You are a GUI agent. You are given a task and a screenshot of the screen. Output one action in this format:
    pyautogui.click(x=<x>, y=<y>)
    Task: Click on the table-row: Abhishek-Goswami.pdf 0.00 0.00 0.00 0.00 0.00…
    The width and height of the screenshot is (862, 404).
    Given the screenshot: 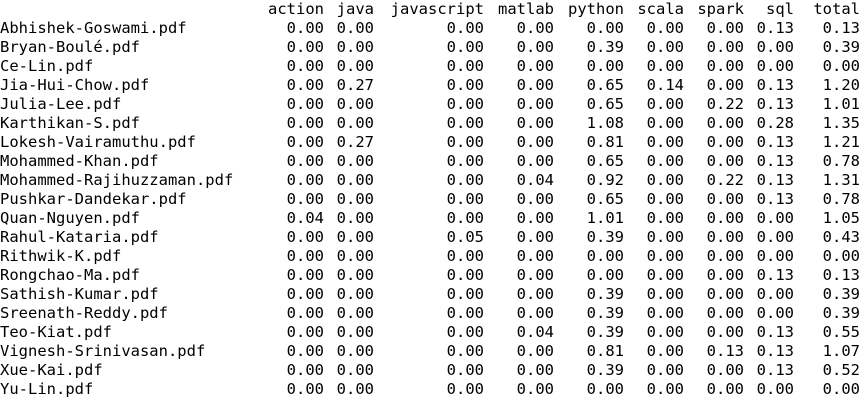 What is the action you would take?
    pyautogui.click(x=430, y=28)
    